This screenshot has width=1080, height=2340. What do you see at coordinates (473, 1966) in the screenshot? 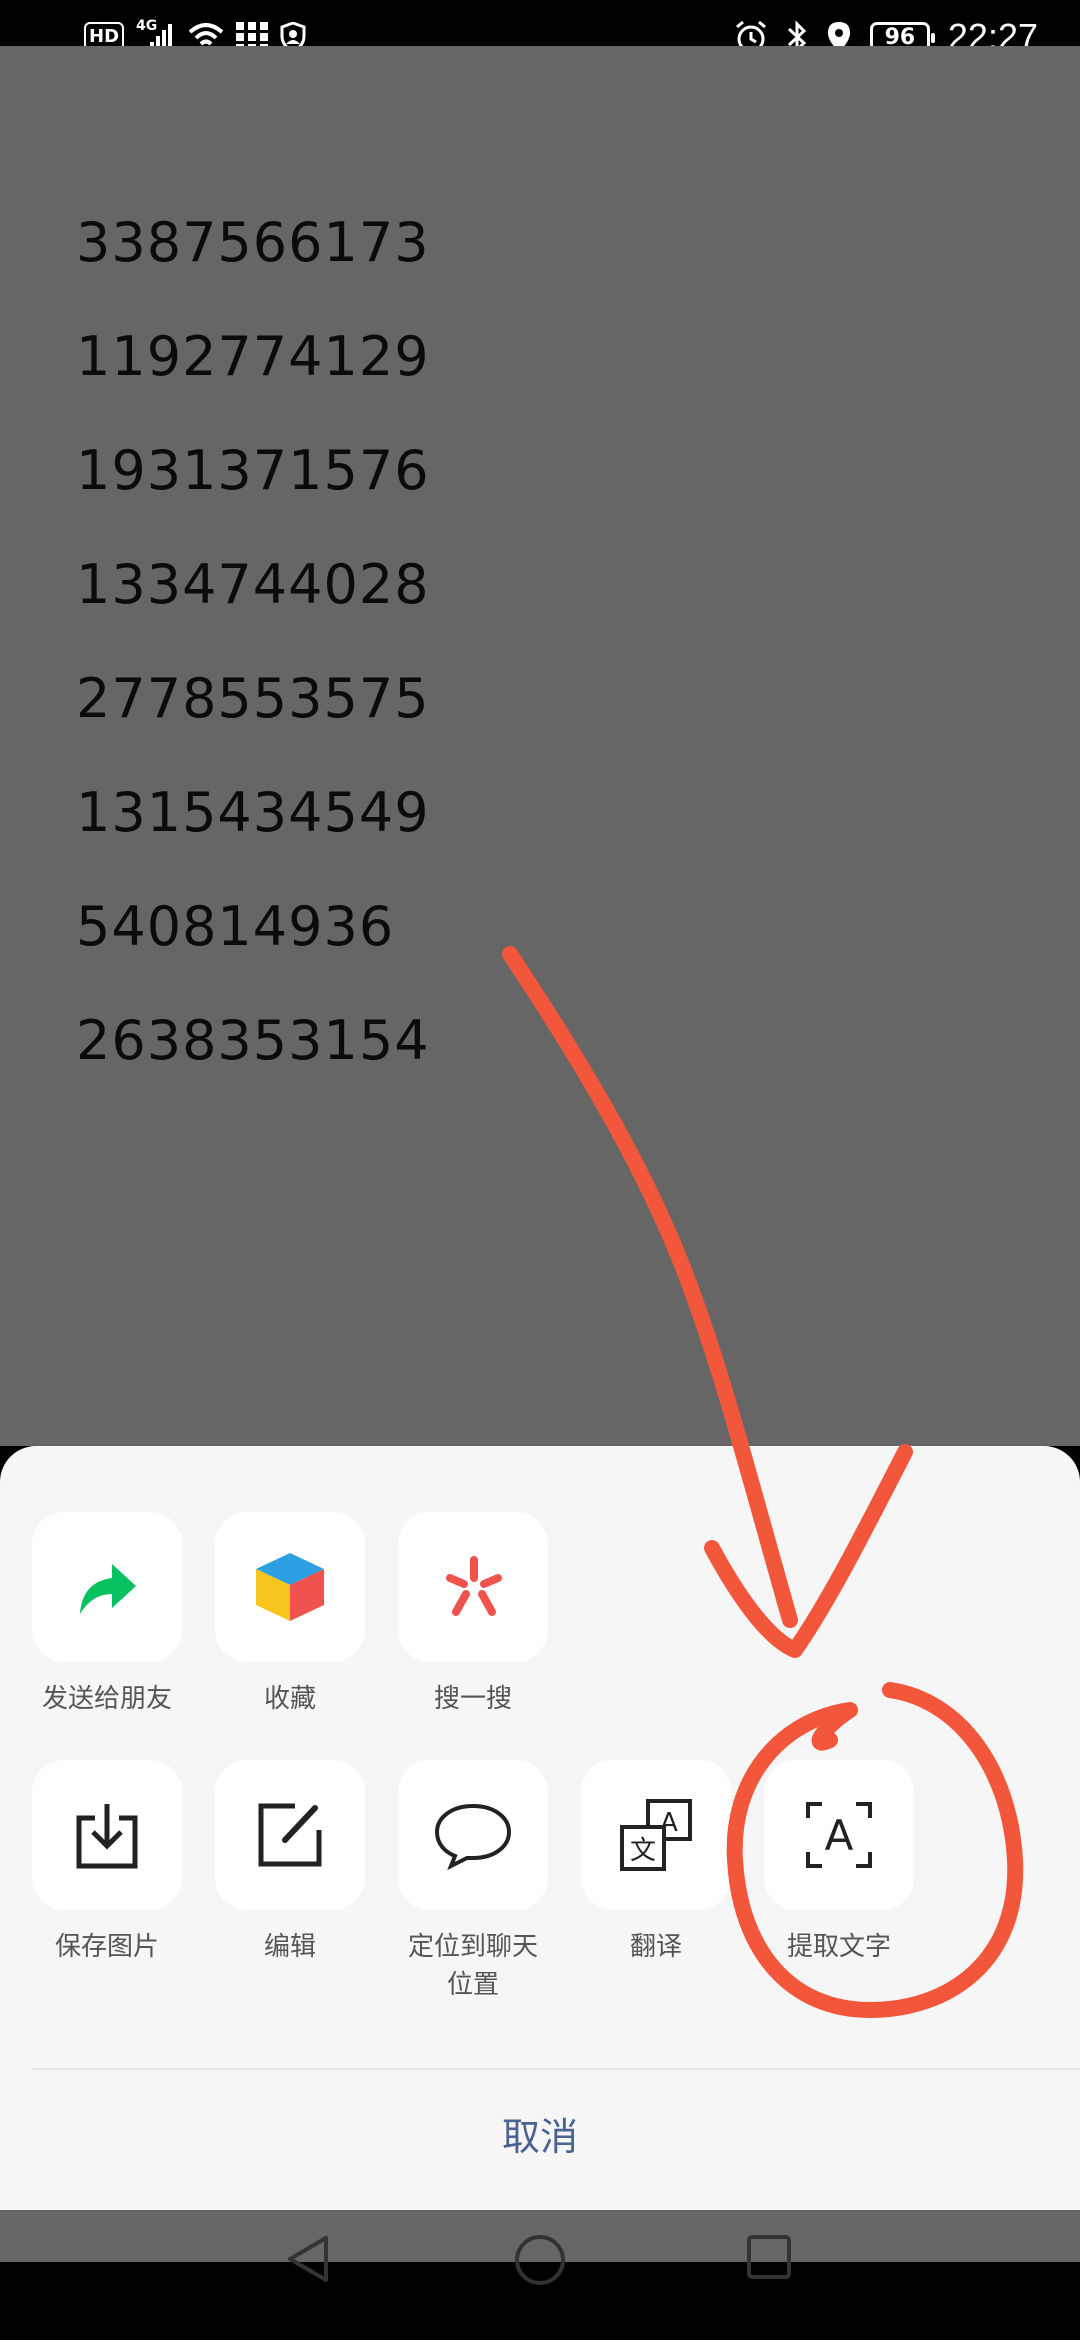
I see `locate-in-chat-label: 定位到聊天 位置` at bounding box center [473, 1966].